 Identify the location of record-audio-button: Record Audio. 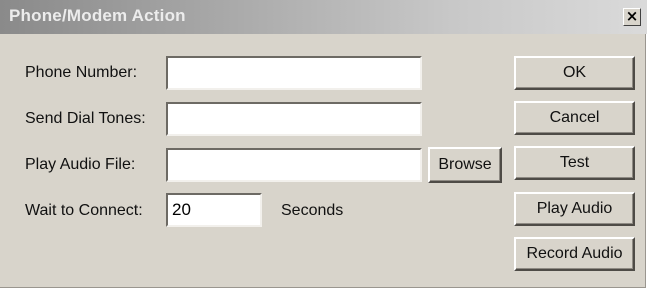
(574, 254).